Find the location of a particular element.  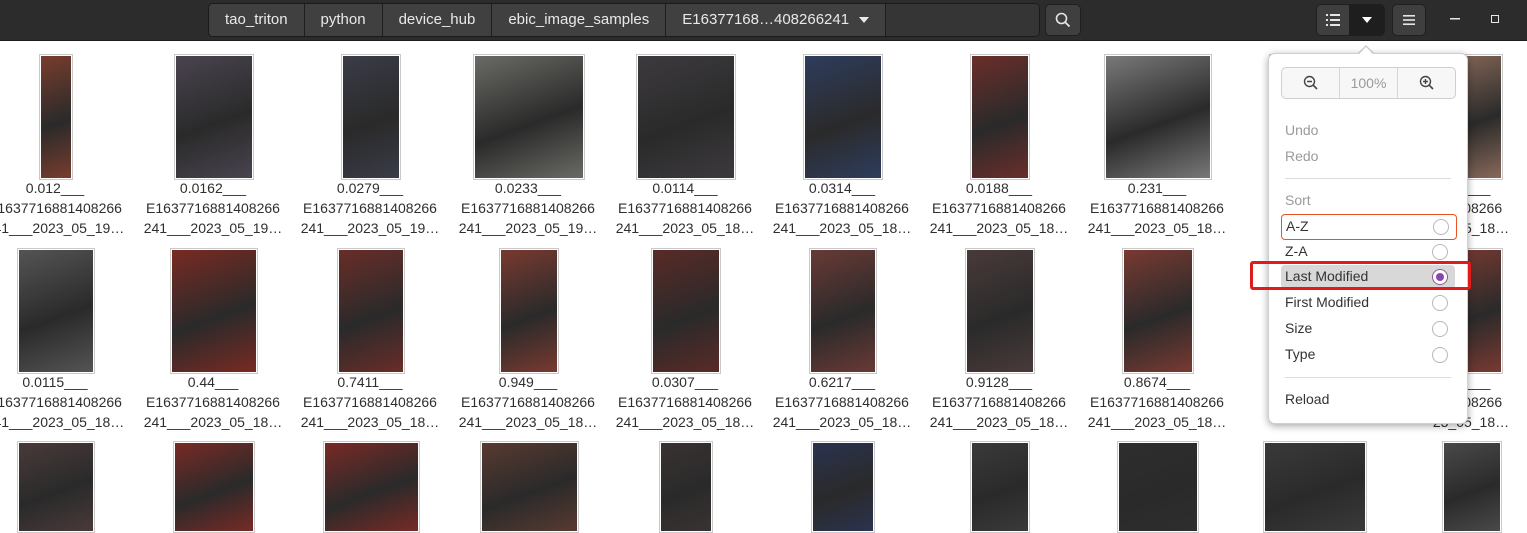

file-name-label: 0.0115___ is located at coordinates (55, 382).